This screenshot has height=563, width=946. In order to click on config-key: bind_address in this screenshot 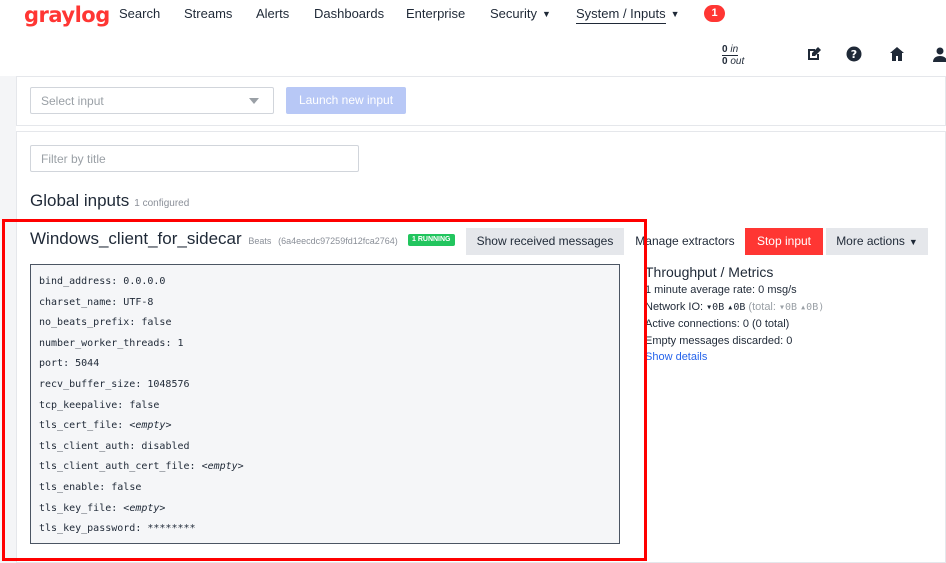, I will do `click(75, 281)`.